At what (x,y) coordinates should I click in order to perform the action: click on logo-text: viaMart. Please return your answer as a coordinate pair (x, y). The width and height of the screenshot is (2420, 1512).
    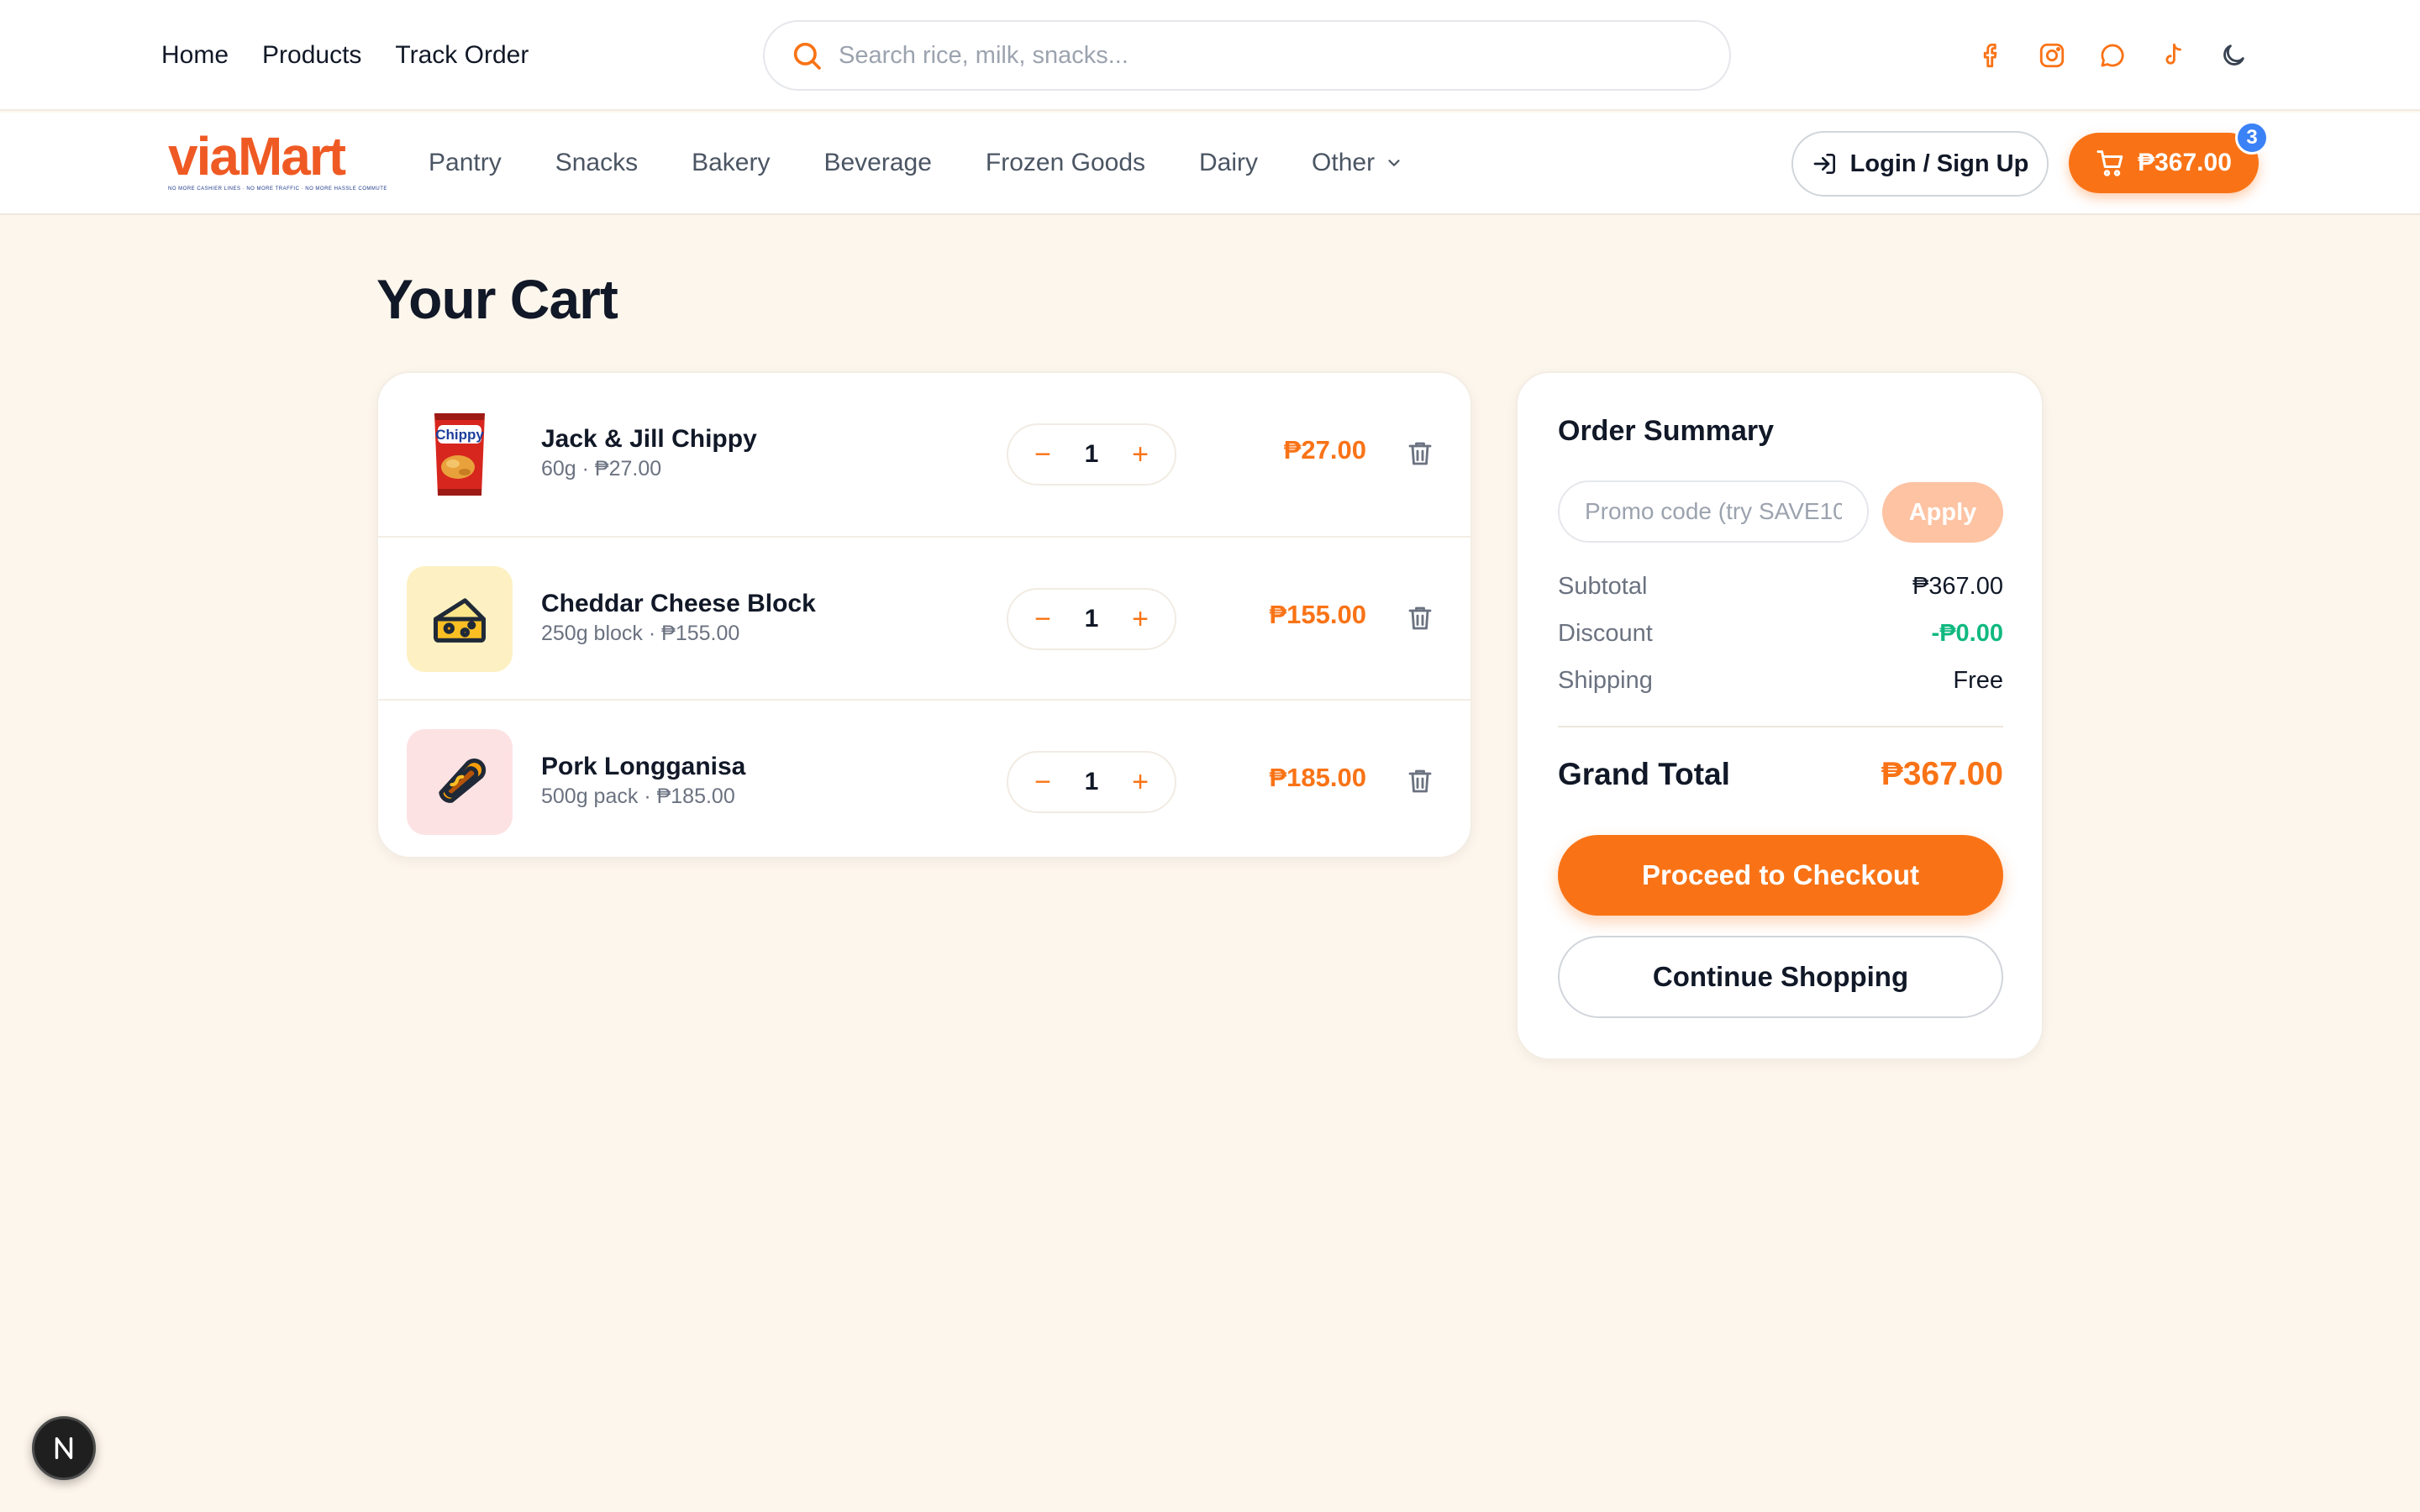
    Looking at the image, I should click on (257, 156).